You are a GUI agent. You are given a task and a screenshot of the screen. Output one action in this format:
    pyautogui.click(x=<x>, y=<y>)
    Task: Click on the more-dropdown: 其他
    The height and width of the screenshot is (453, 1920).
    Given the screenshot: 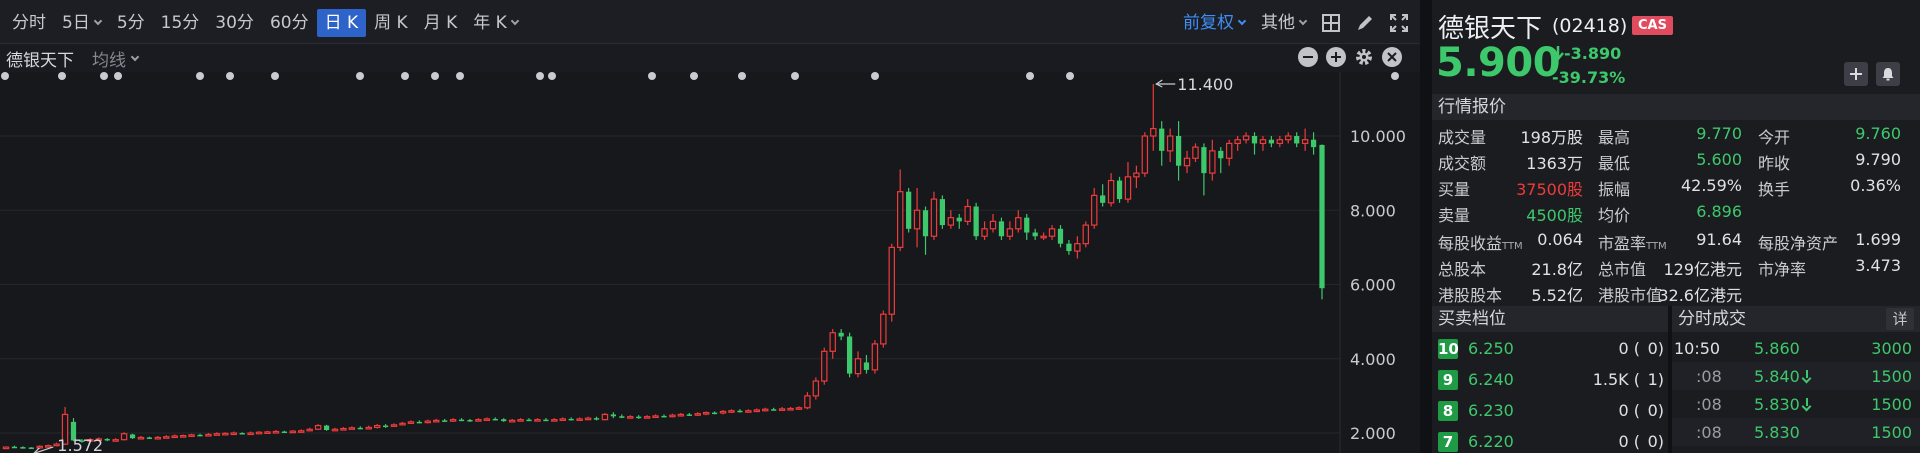 What is the action you would take?
    pyautogui.click(x=1283, y=23)
    